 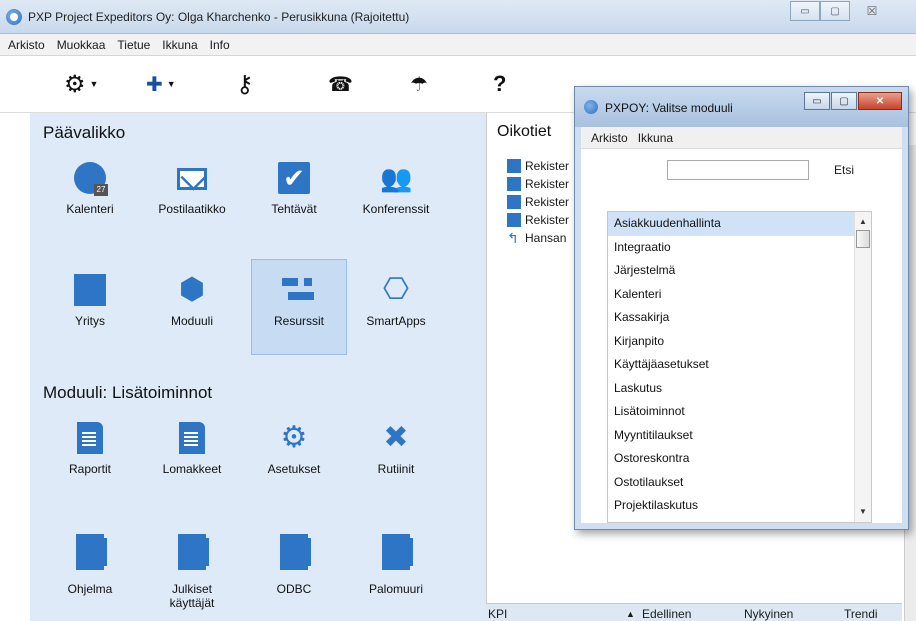 What do you see at coordinates (294, 456) in the screenshot?
I see `tile-asetukset: ⚙ Asetukset` at bounding box center [294, 456].